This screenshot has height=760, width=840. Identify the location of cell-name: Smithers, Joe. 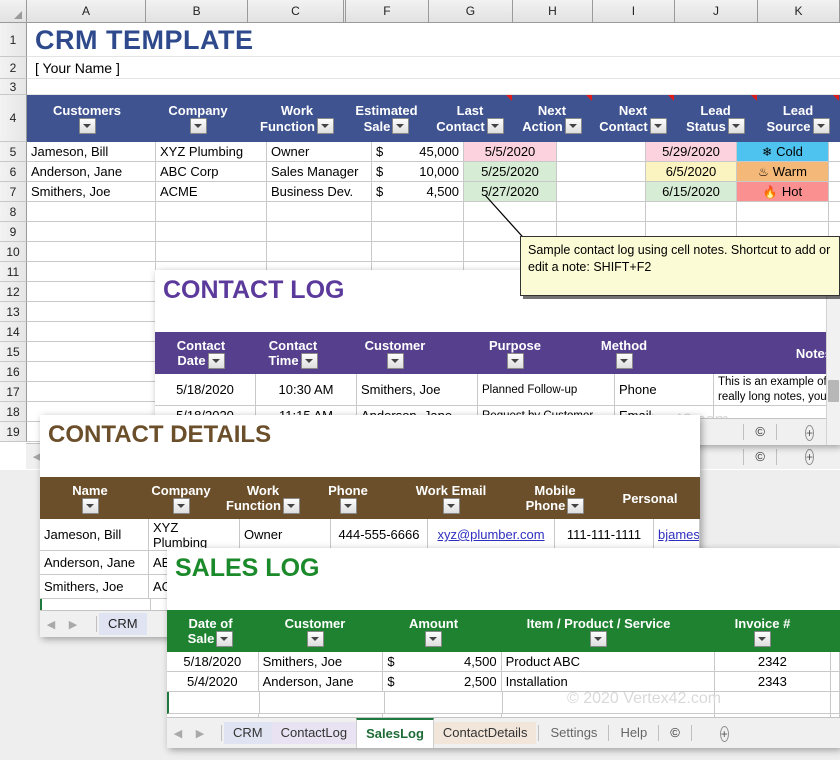
(94, 587).